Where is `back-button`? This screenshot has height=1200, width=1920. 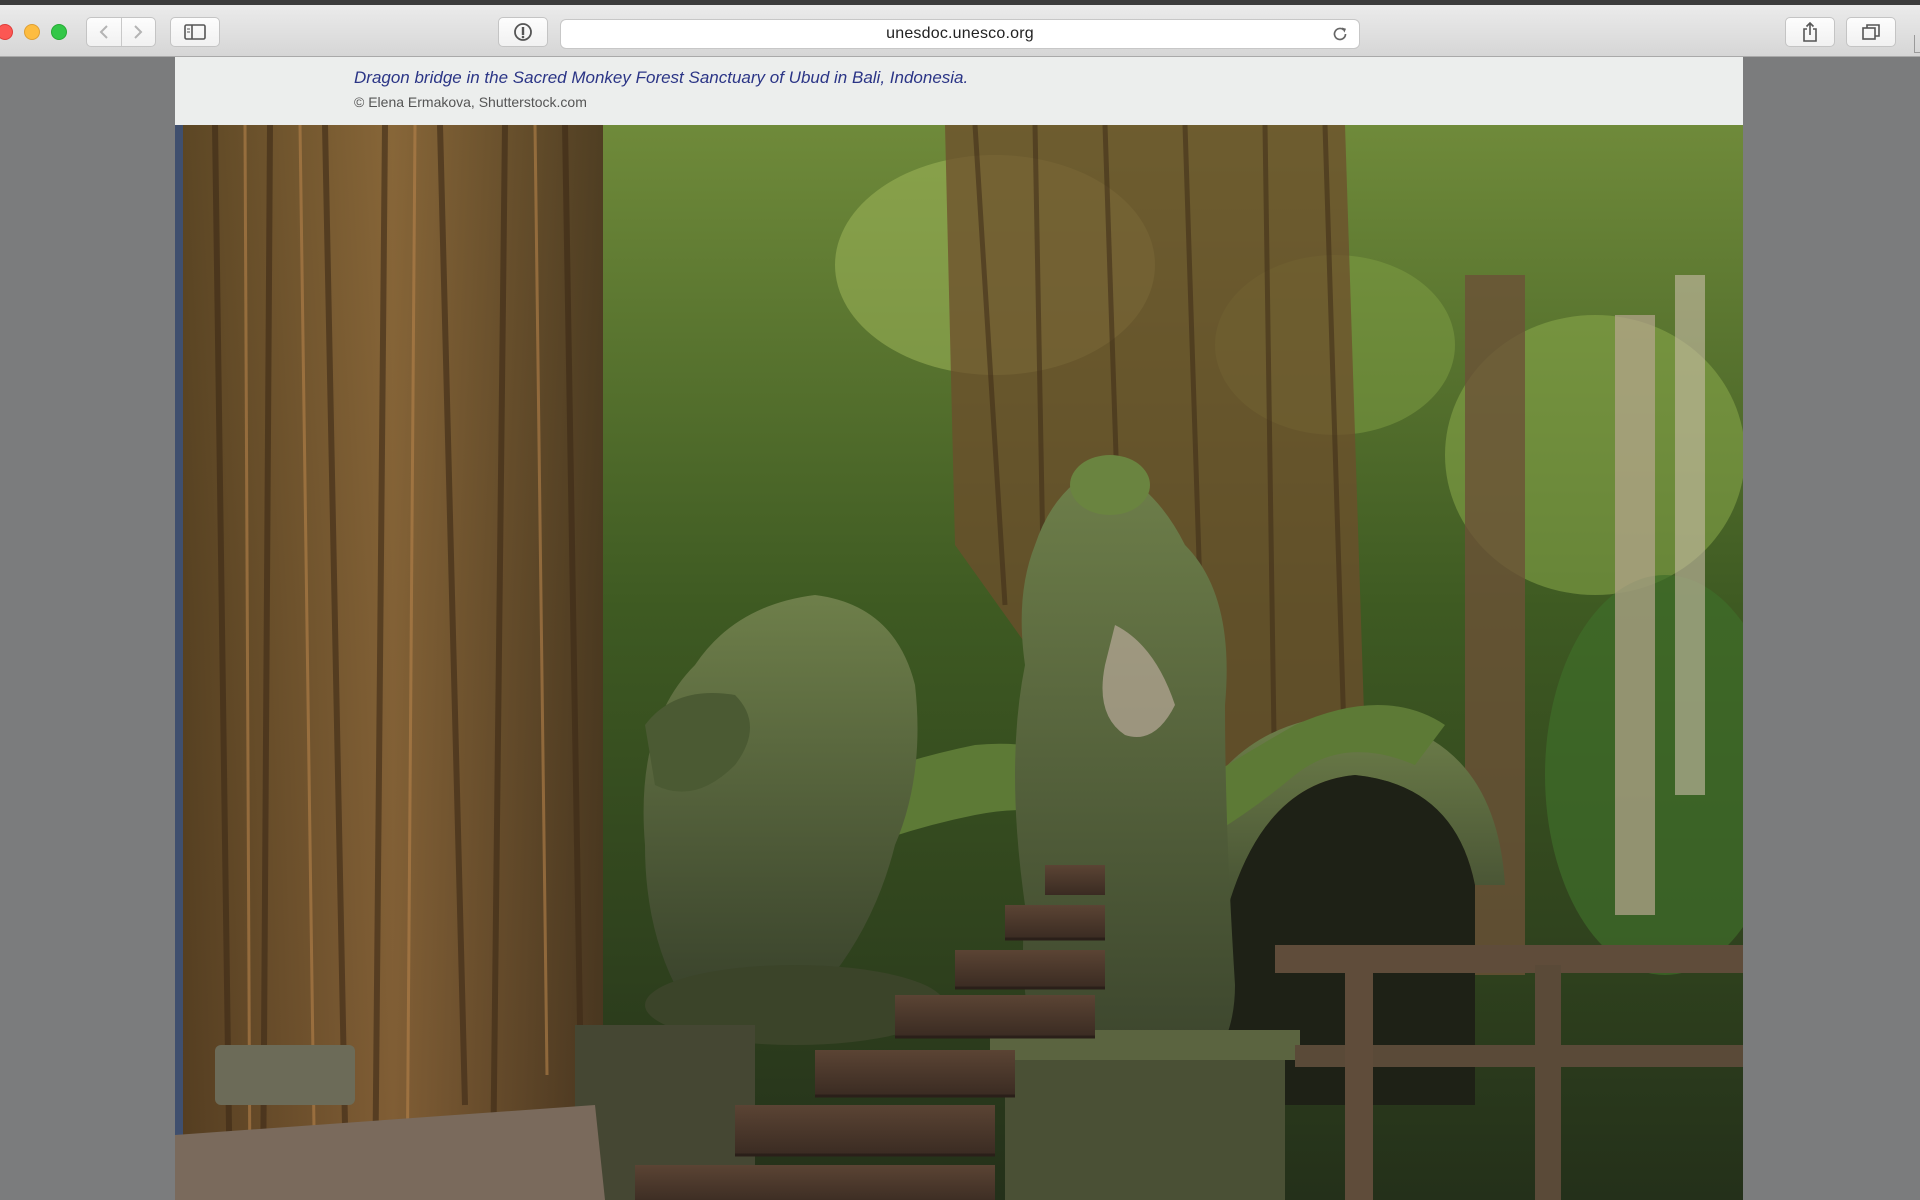 back-button is located at coordinates (104, 32).